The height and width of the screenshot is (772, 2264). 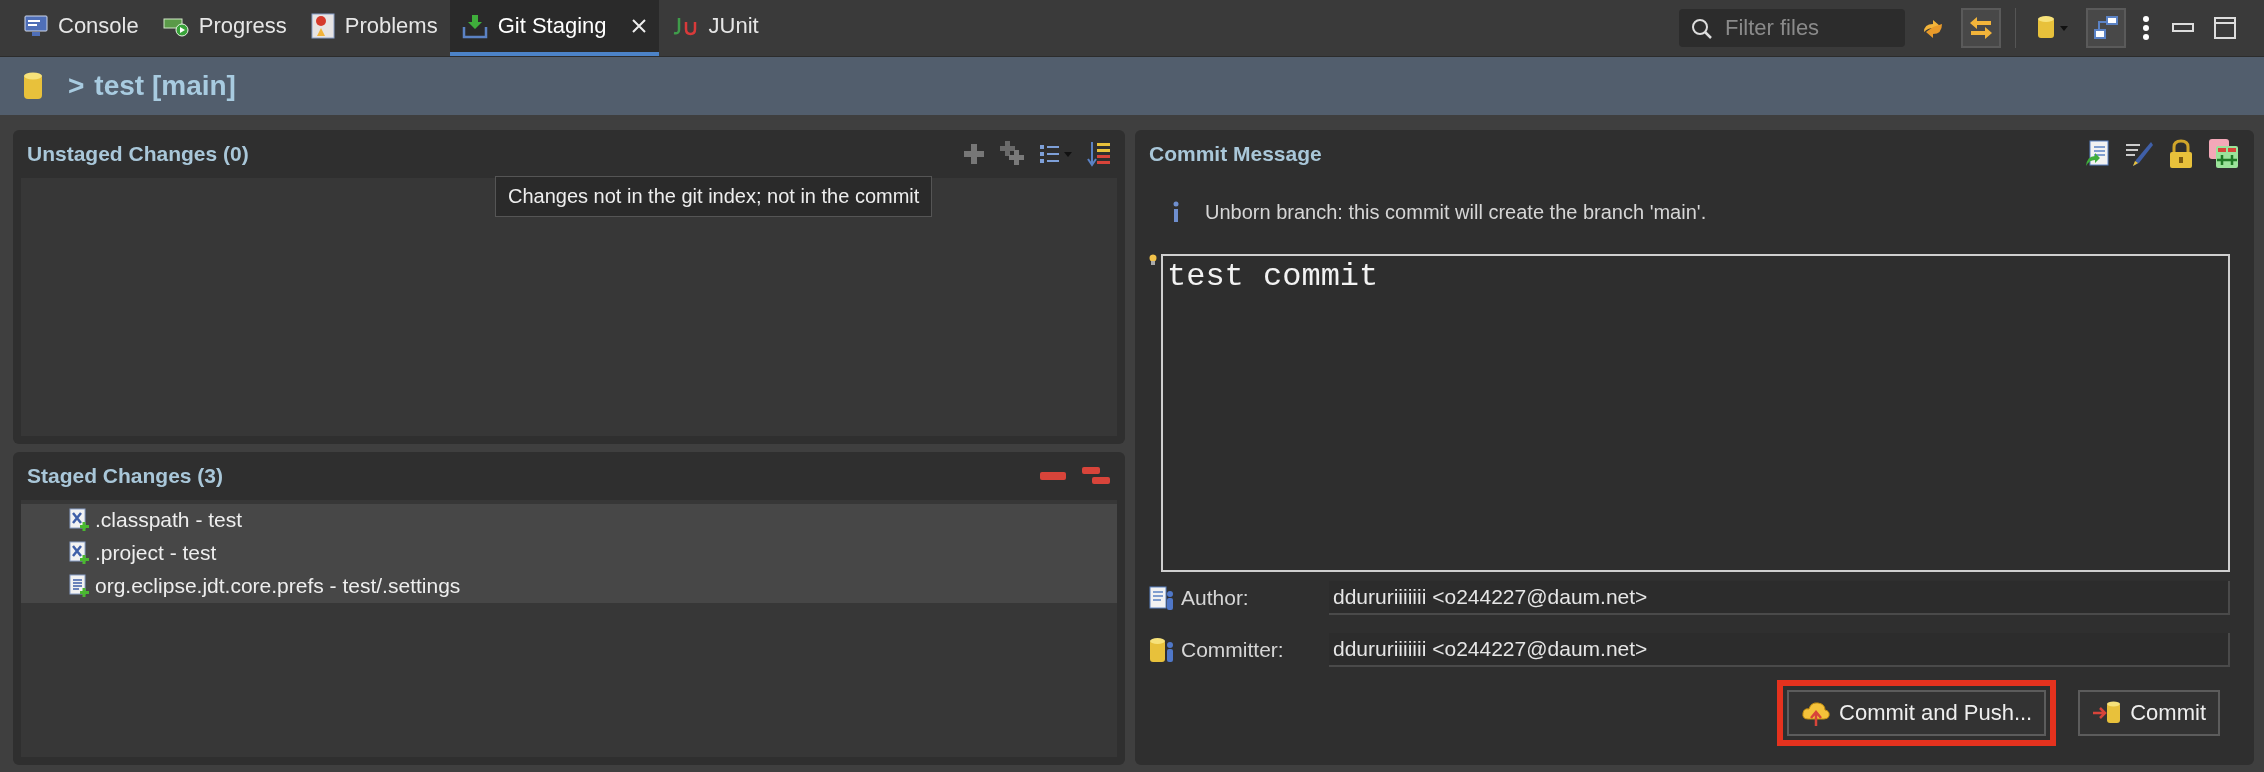 I want to click on text-file-added-icon, so click(x=80, y=586).